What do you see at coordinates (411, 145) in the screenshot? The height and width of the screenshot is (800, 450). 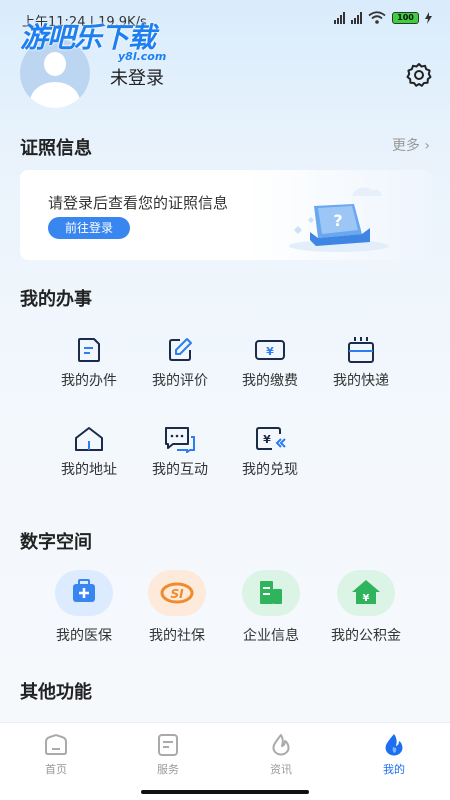 I see `more-link: 更多 ›` at bounding box center [411, 145].